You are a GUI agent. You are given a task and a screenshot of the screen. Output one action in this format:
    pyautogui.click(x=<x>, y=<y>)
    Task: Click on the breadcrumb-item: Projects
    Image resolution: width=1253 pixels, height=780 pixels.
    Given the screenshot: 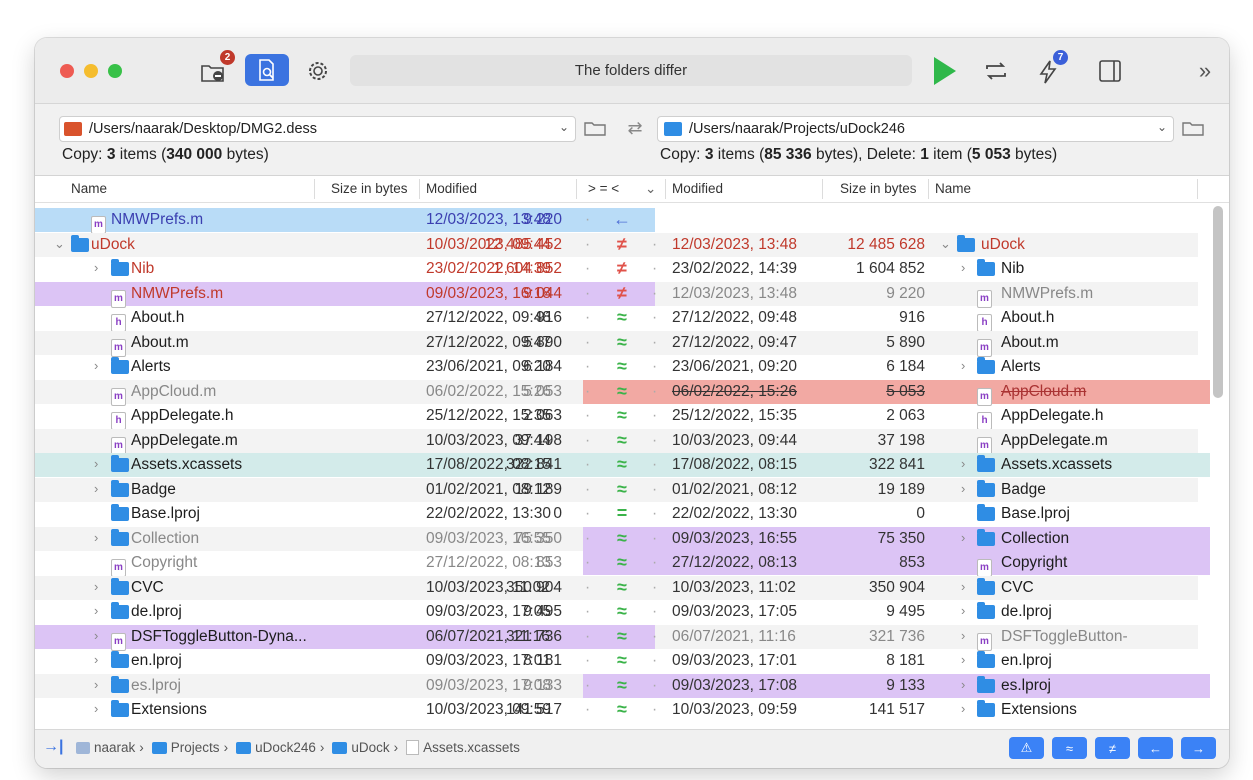 What is the action you would take?
    pyautogui.click(x=195, y=747)
    